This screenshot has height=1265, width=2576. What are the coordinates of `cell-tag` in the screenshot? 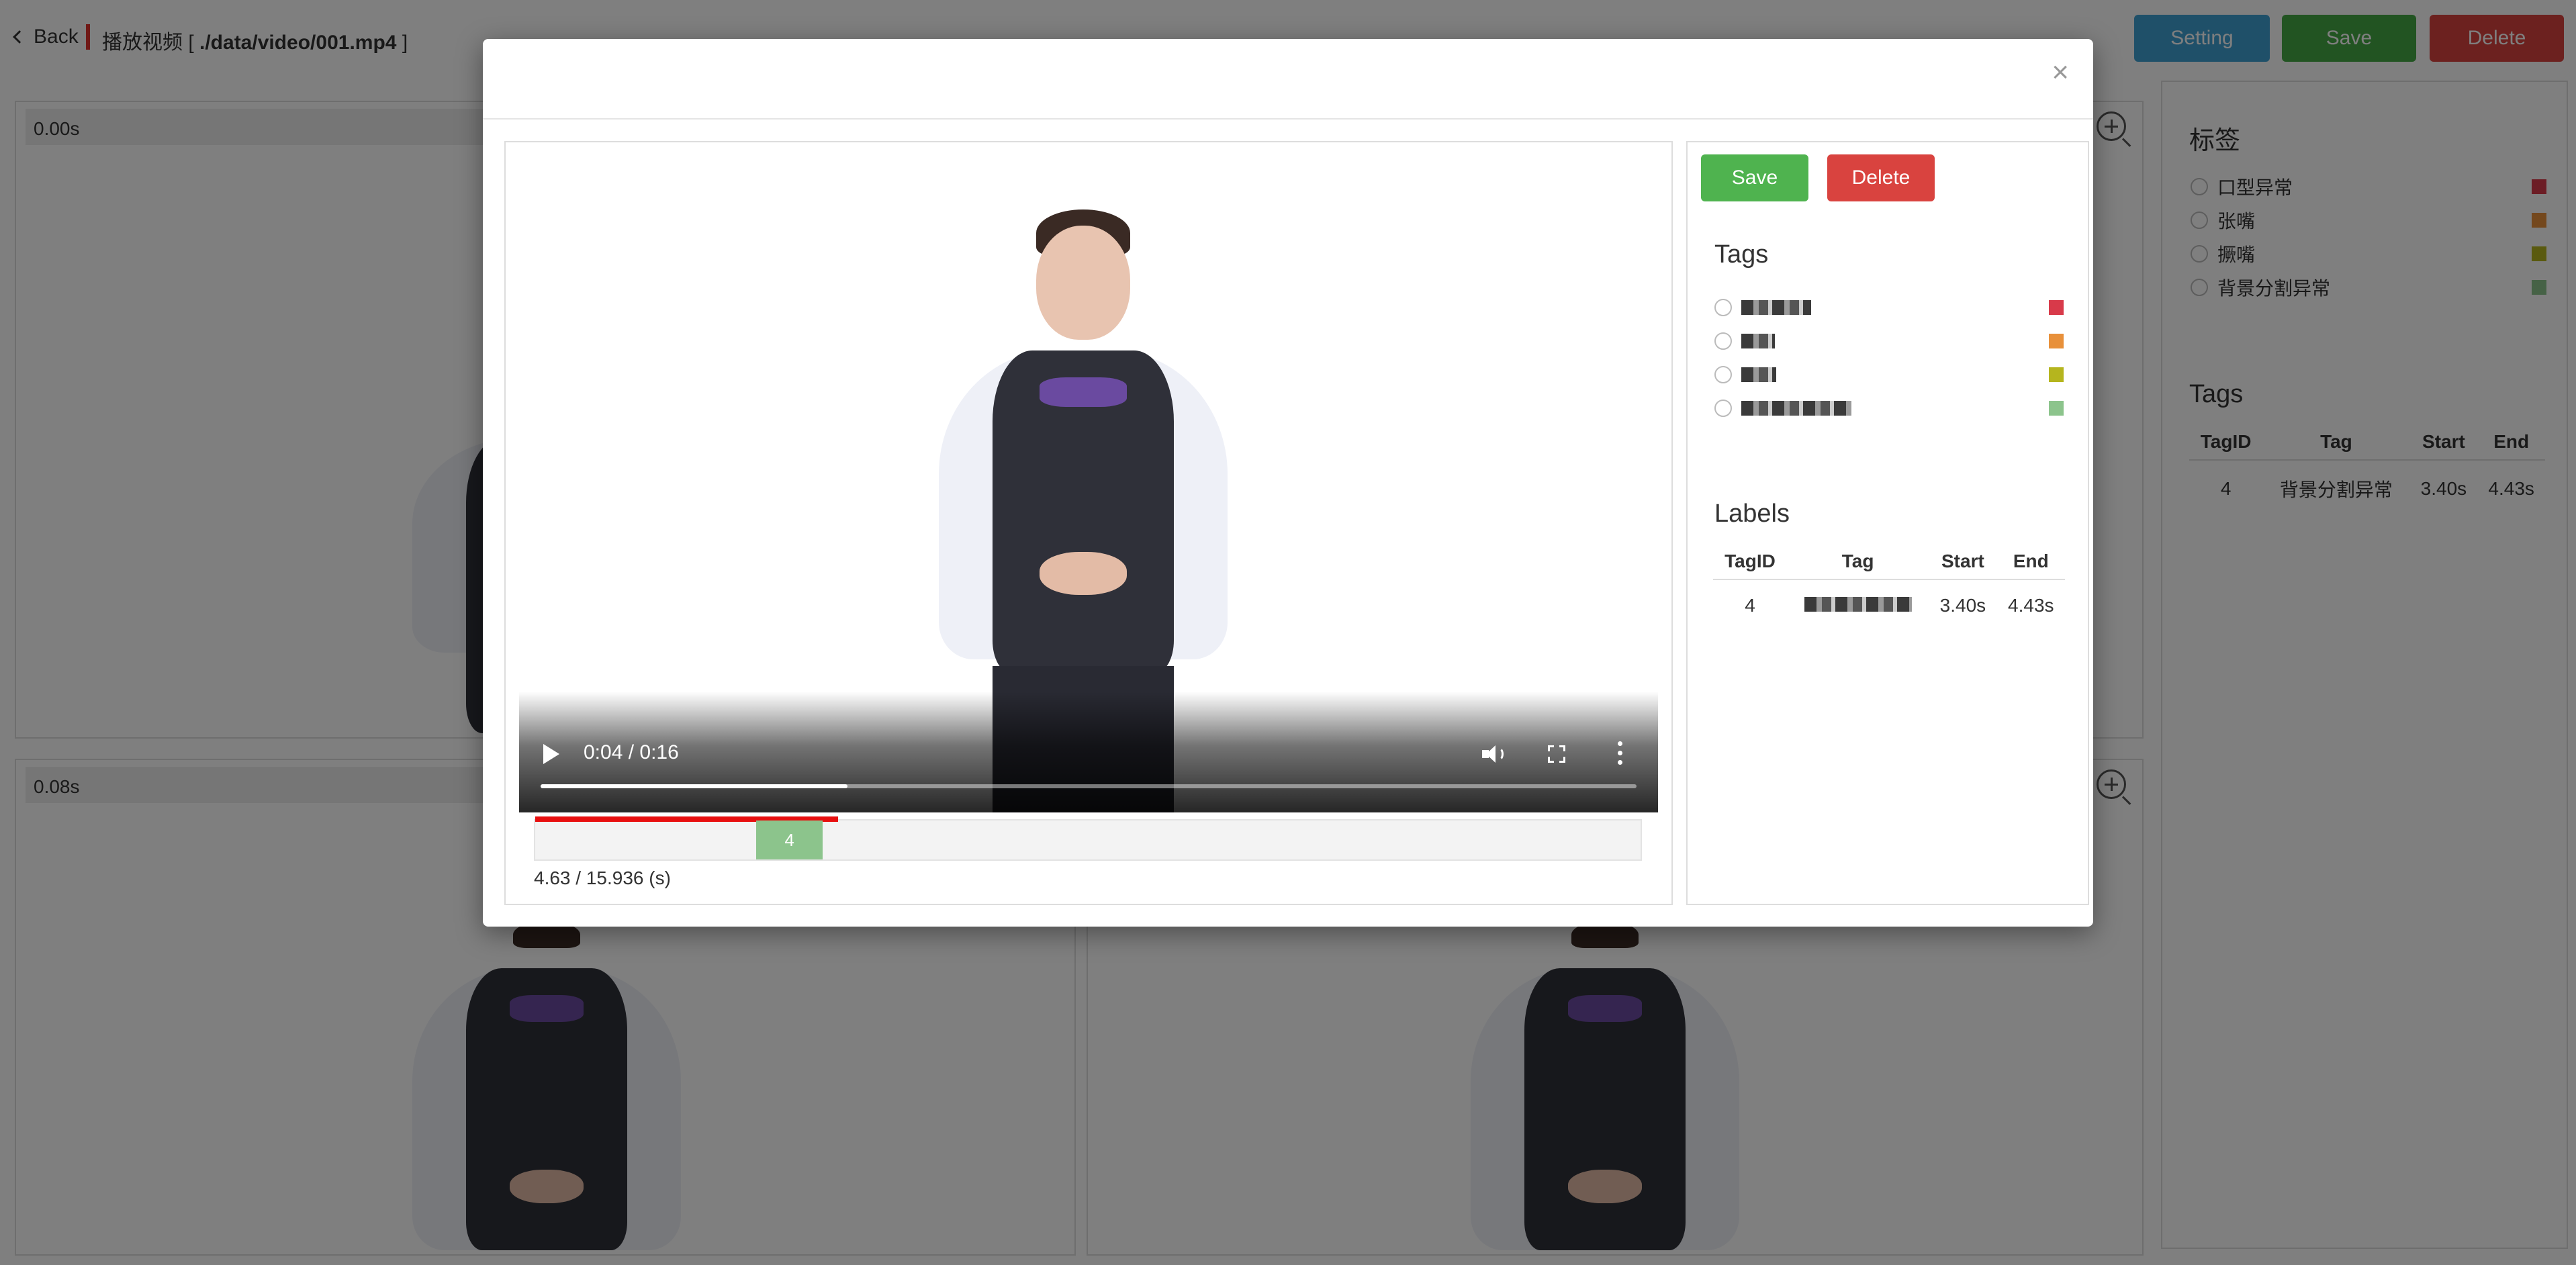 It's located at (1858, 605).